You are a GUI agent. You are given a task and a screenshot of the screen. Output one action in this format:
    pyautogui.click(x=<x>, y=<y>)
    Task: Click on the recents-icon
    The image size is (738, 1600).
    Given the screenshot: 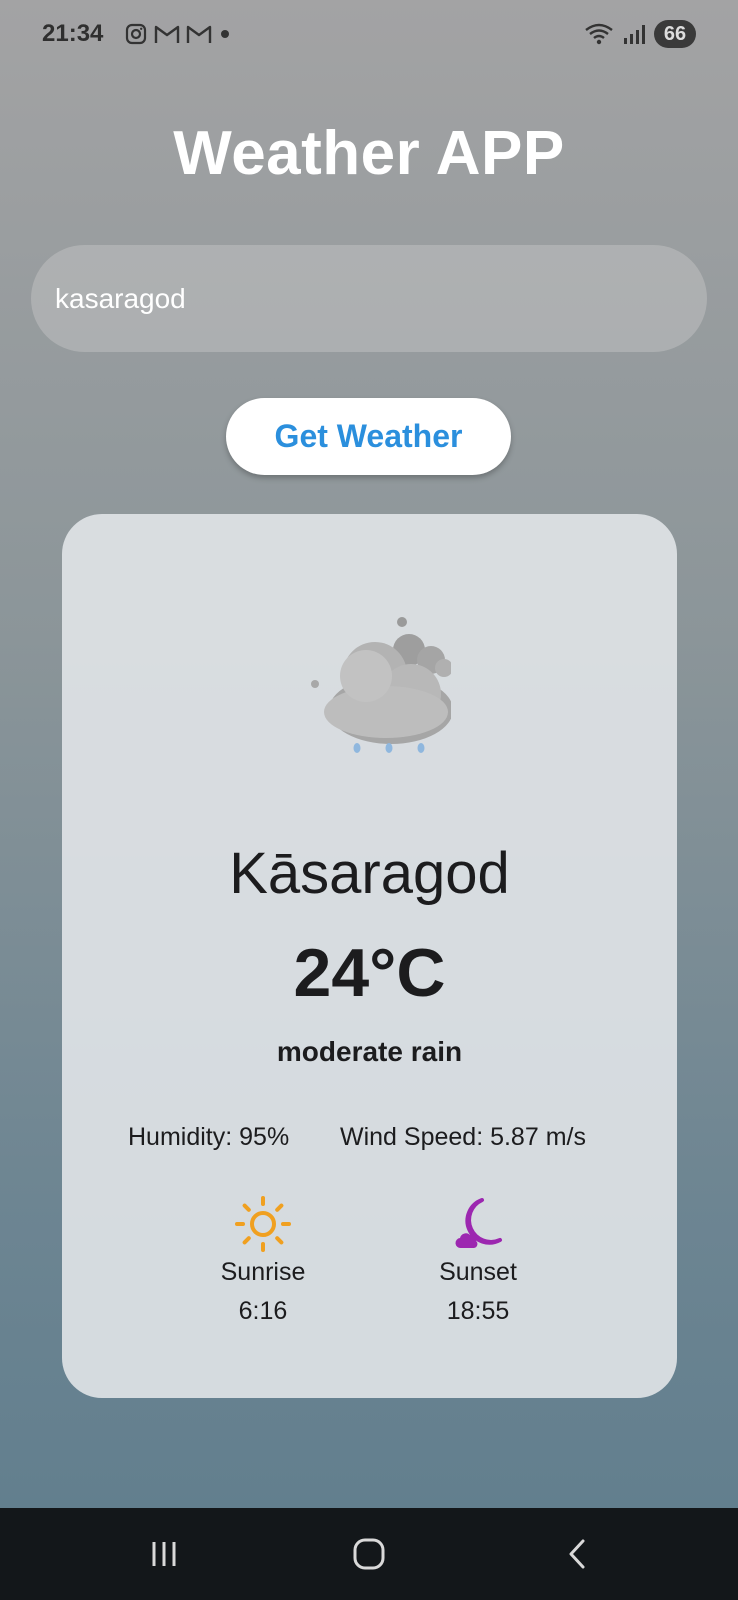 What is the action you would take?
    pyautogui.click(x=164, y=1554)
    